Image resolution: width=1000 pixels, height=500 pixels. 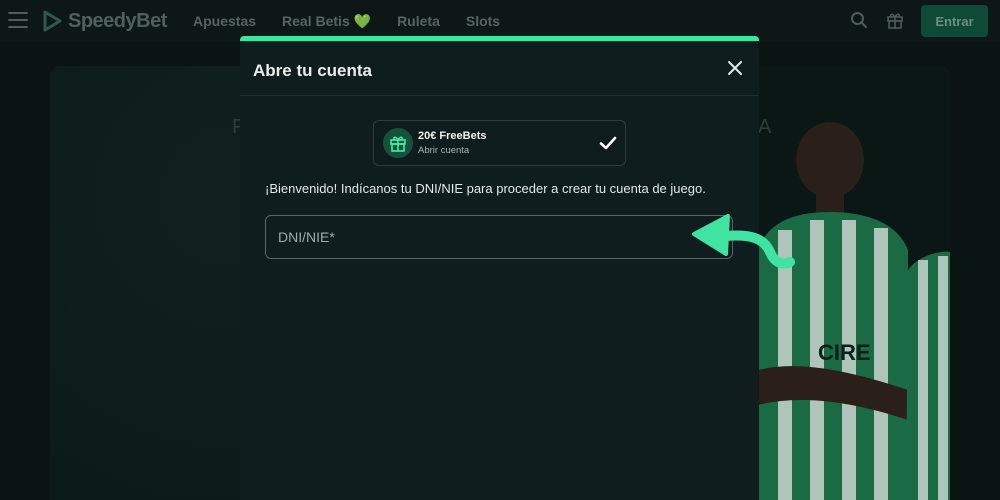 What do you see at coordinates (18, 20) in the screenshot?
I see `menu-icon` at bounding box center [18, 20].